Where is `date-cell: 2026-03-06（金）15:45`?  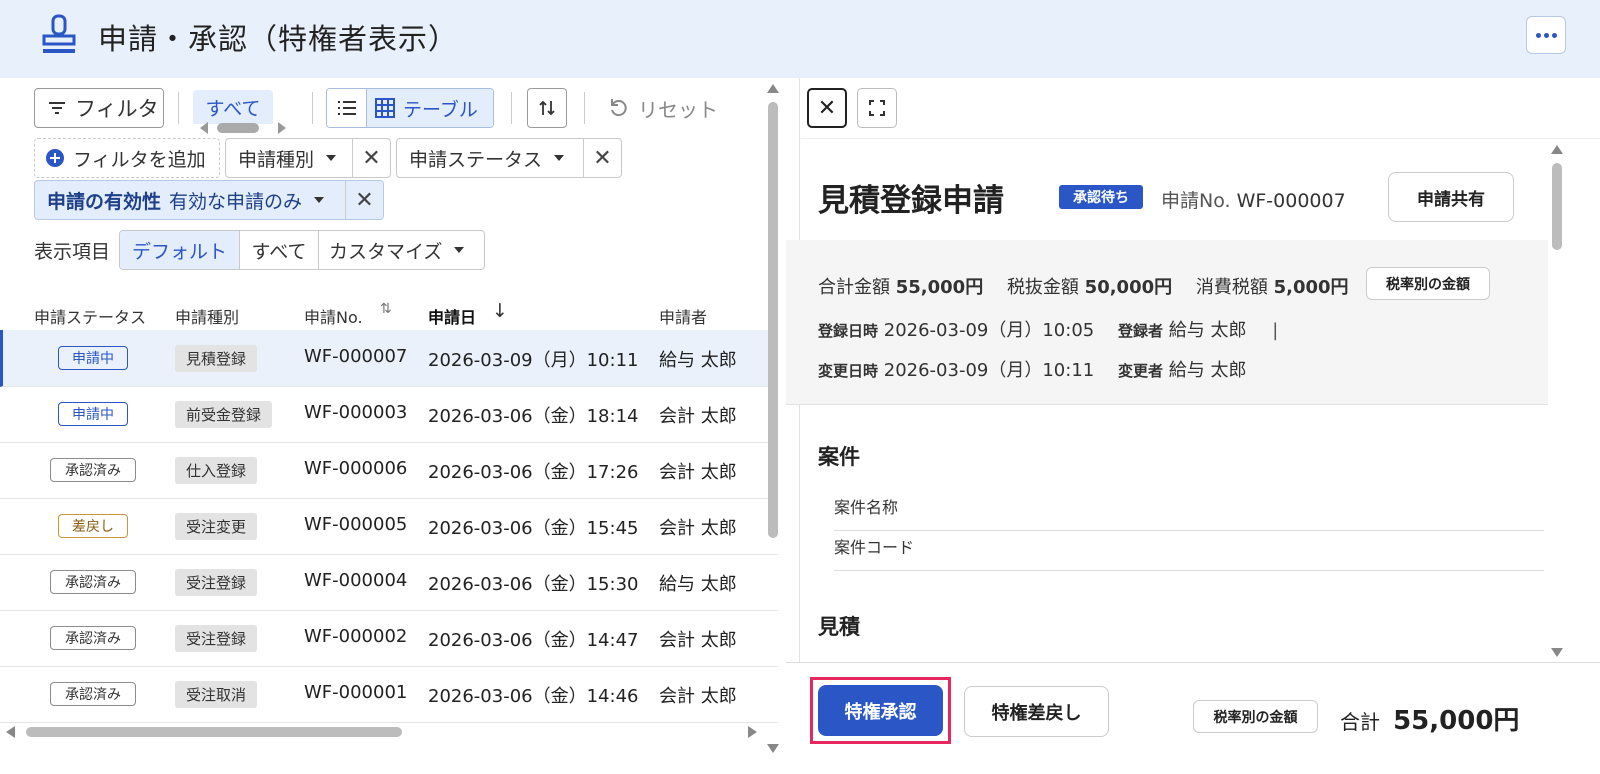
date-cell: 2026-03-06（金）15:45 is located at coordinates (533, 528).